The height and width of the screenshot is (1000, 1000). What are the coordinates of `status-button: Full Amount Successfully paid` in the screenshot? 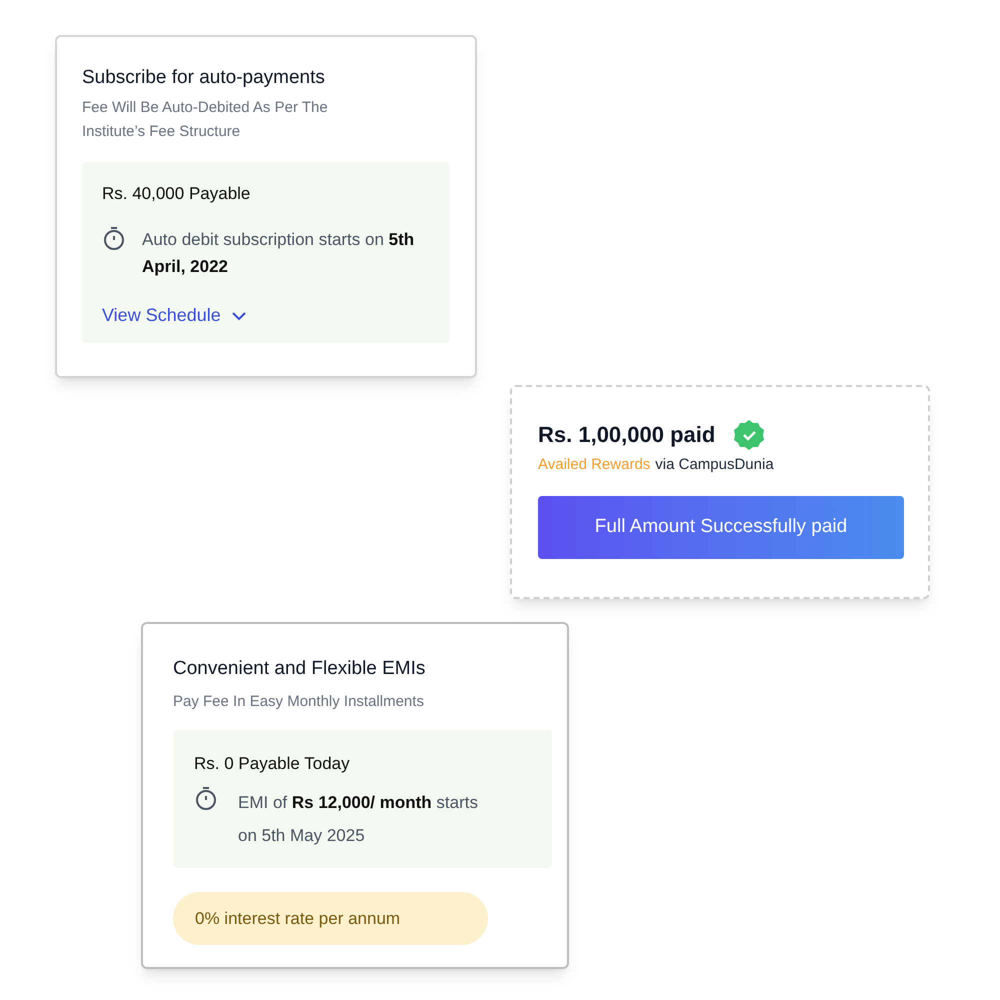 It's located at (721, 527).